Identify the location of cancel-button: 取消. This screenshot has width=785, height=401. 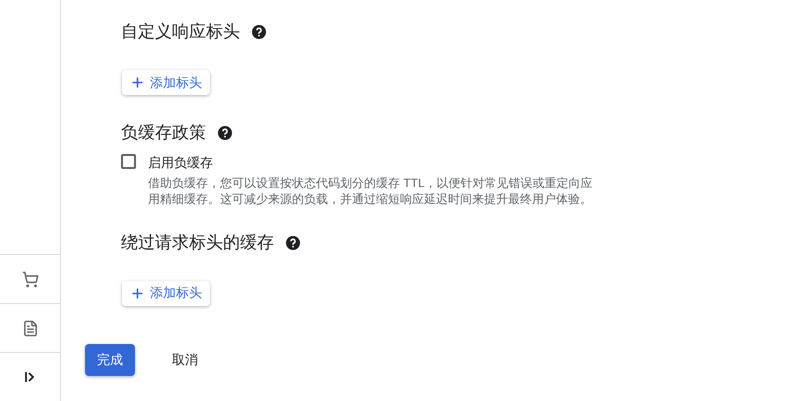
(185, 360).